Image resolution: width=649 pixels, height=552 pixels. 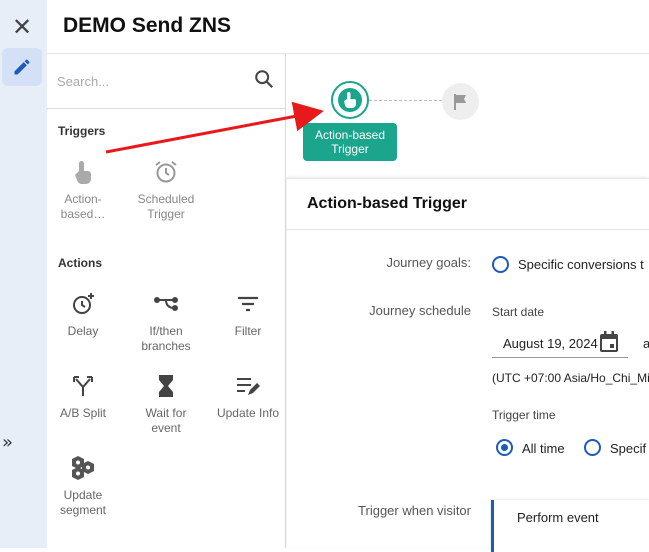 I want to click on tool-label: Update segment, so click(x=83, y=502).